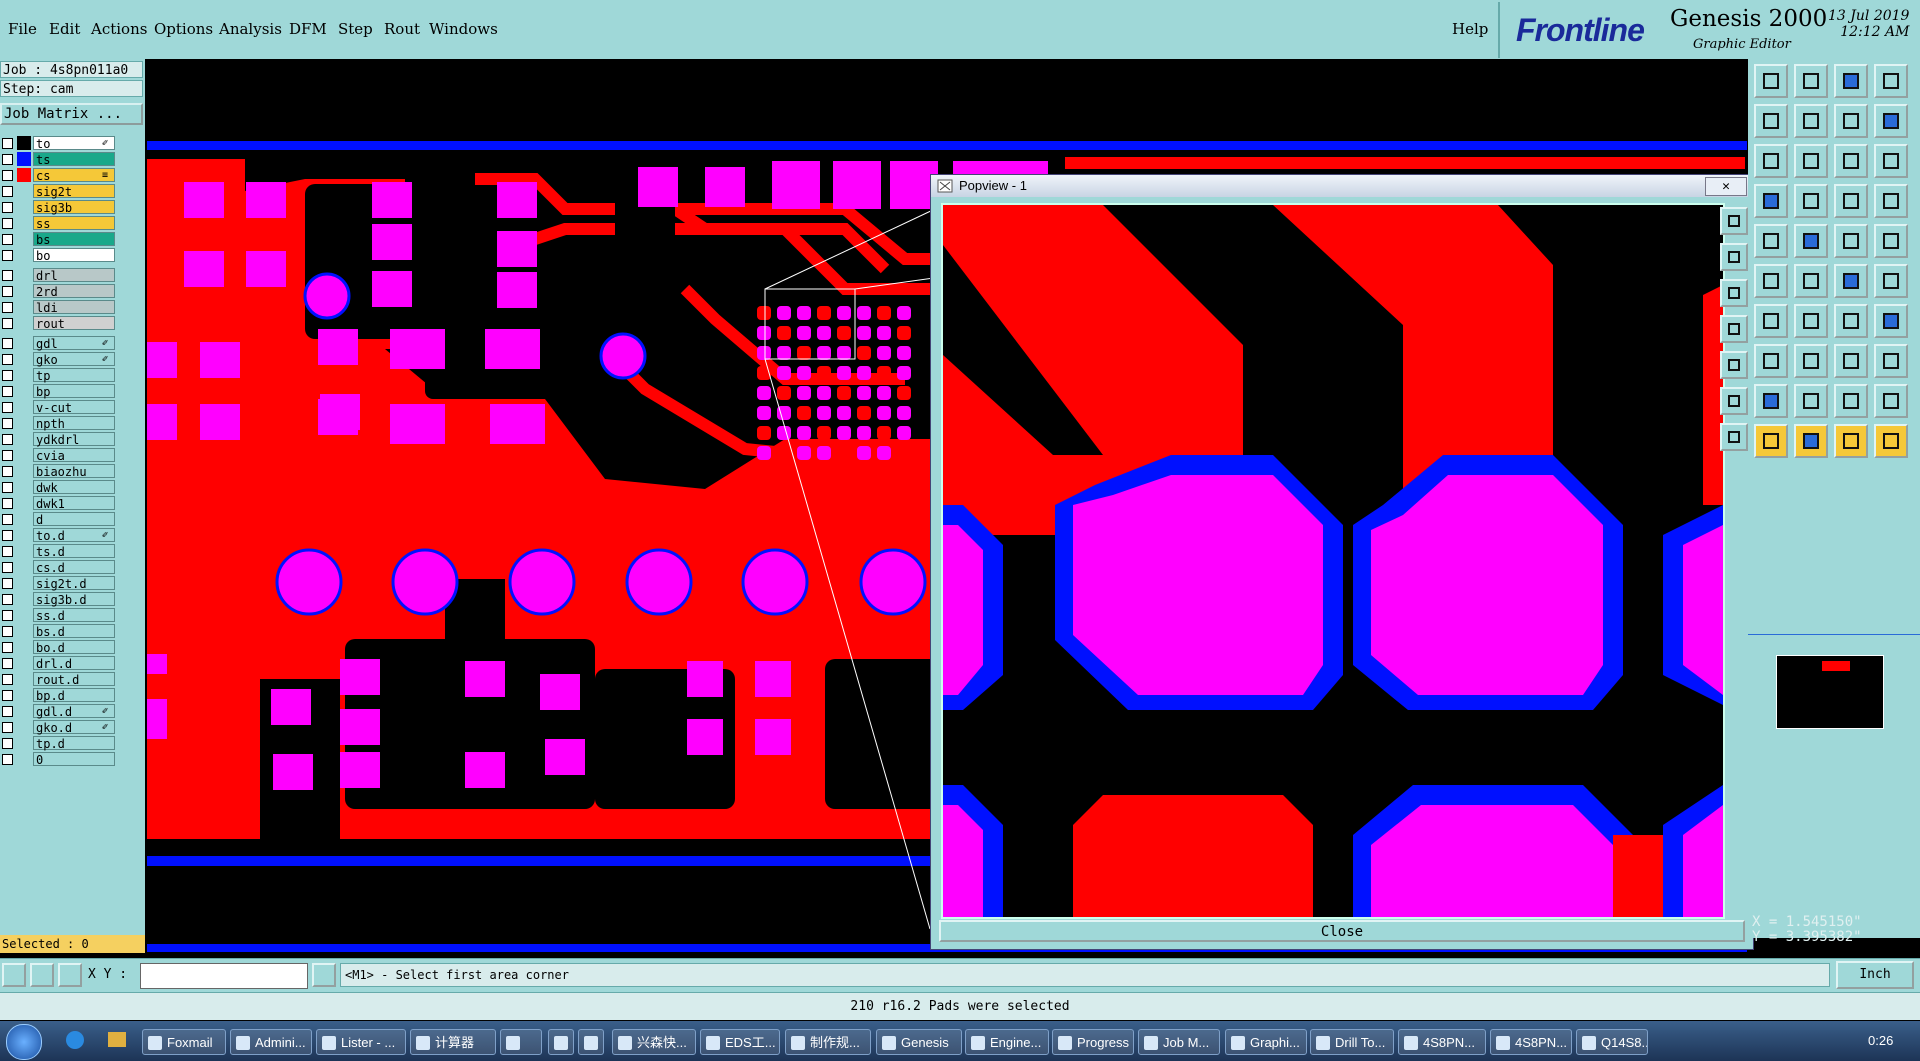  Describe the element at coordinates (74, 551) in the screenshot. I see `layer-name: ts.d` at that location.